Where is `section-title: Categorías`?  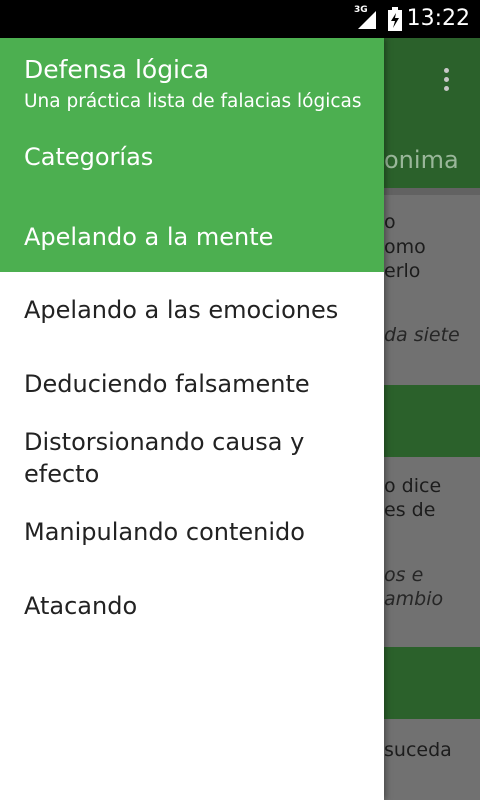 section-title: Categorías is located at coordinates (89, 157).